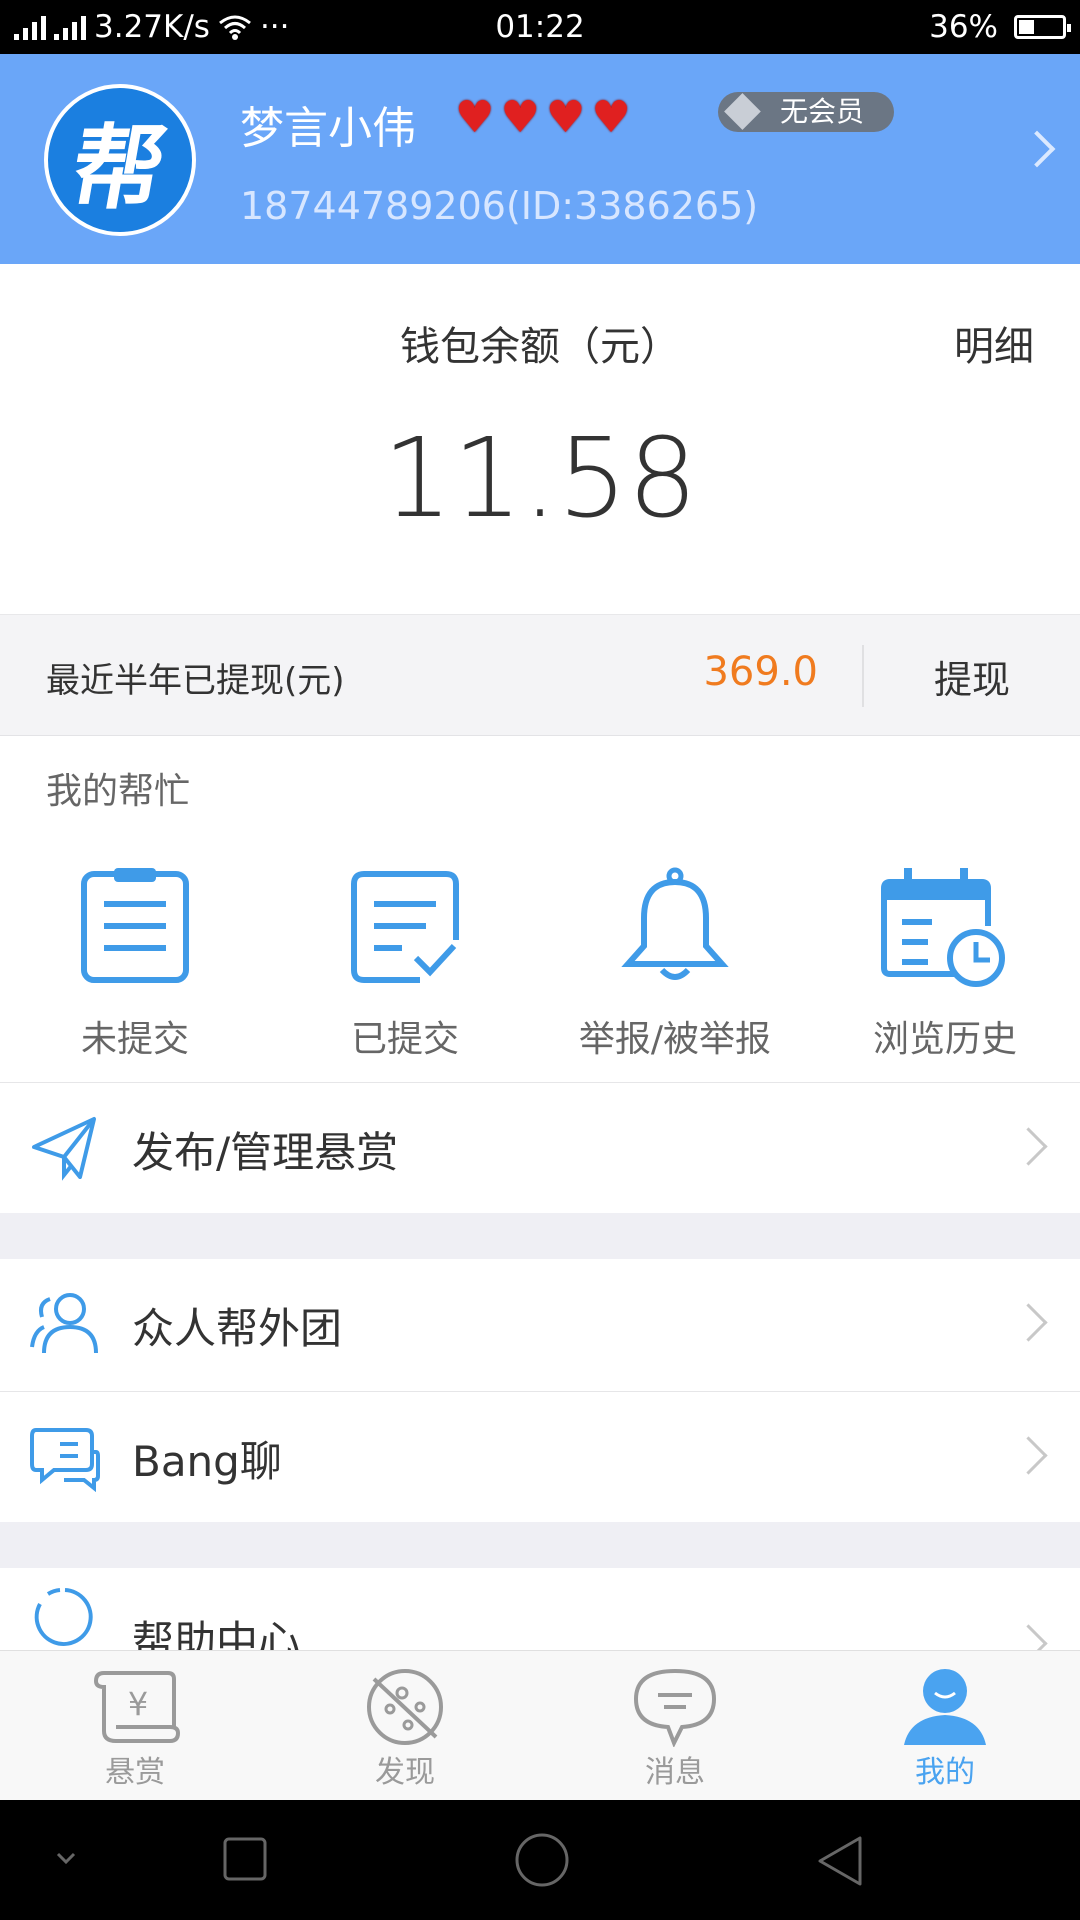 This screenshot has width=1080, height=1920. I want to click on bell-icon, so click(675, 923).